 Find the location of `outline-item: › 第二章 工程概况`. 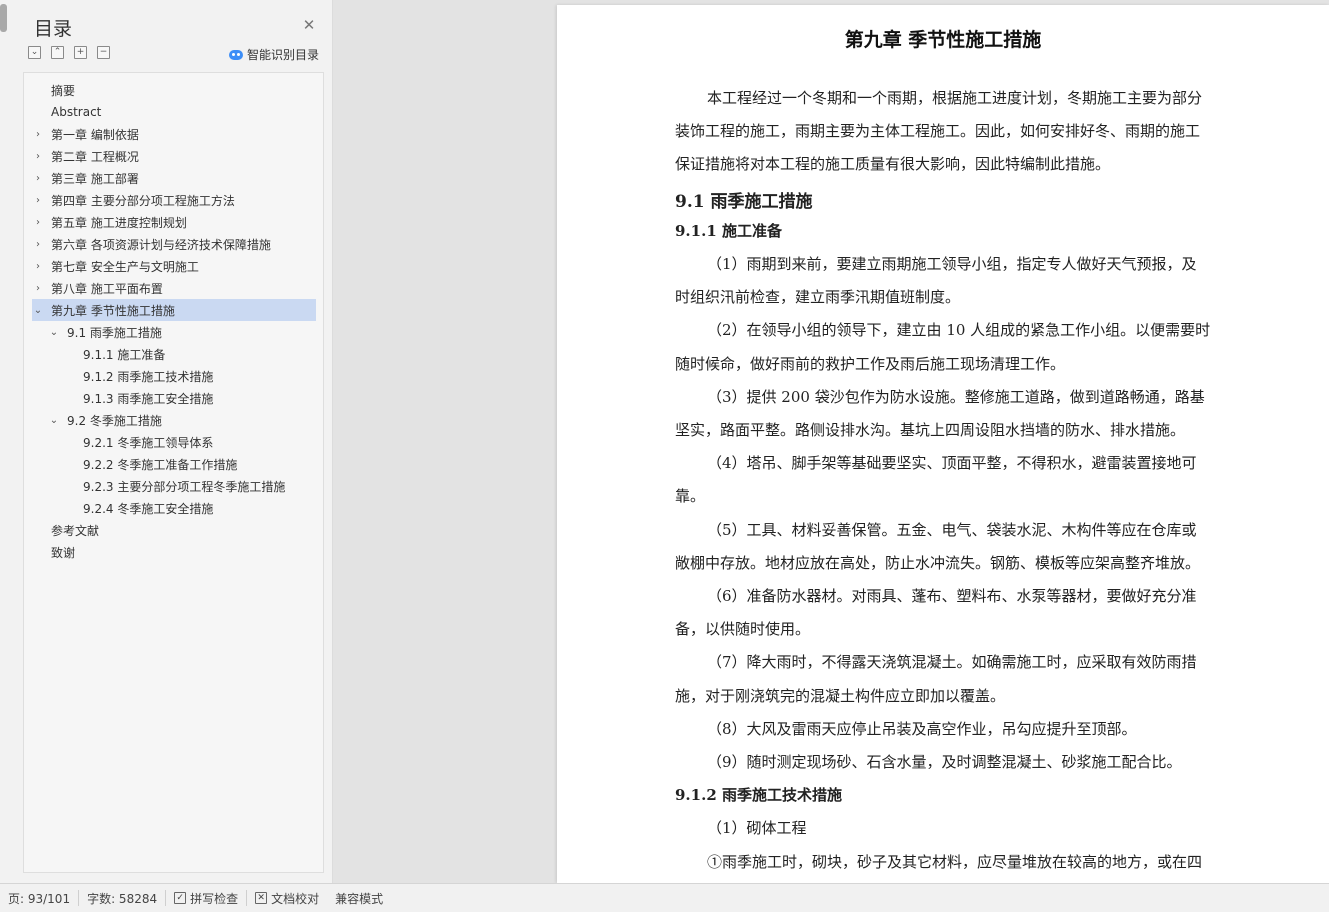

outline-item: › 第二章 工程概况 is located at coordinates (174, 156).